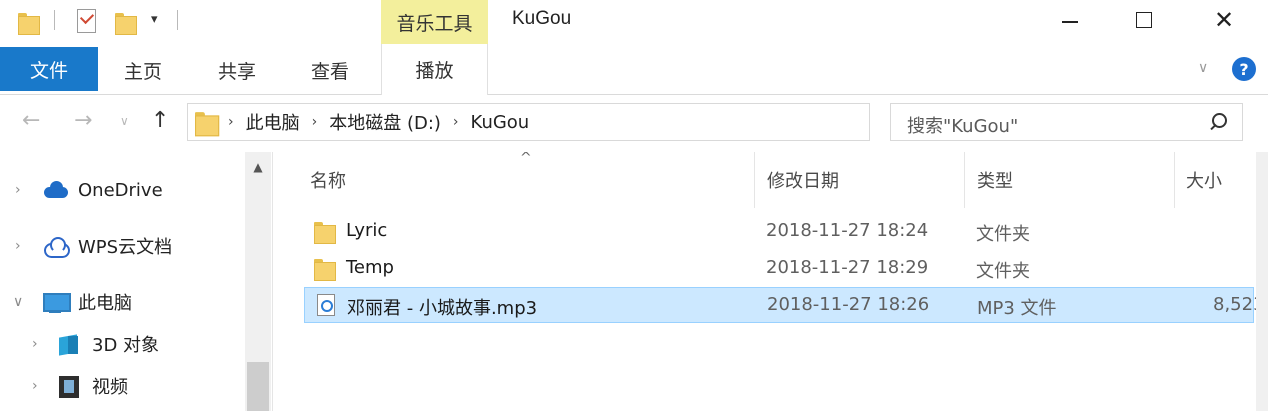 This screenshot has height=411, width=1268. What do you see at coordinates (18, 302) in the screenshot?
I see `collapse-chevron-icon: ∨` at bounding box center [18, 302].